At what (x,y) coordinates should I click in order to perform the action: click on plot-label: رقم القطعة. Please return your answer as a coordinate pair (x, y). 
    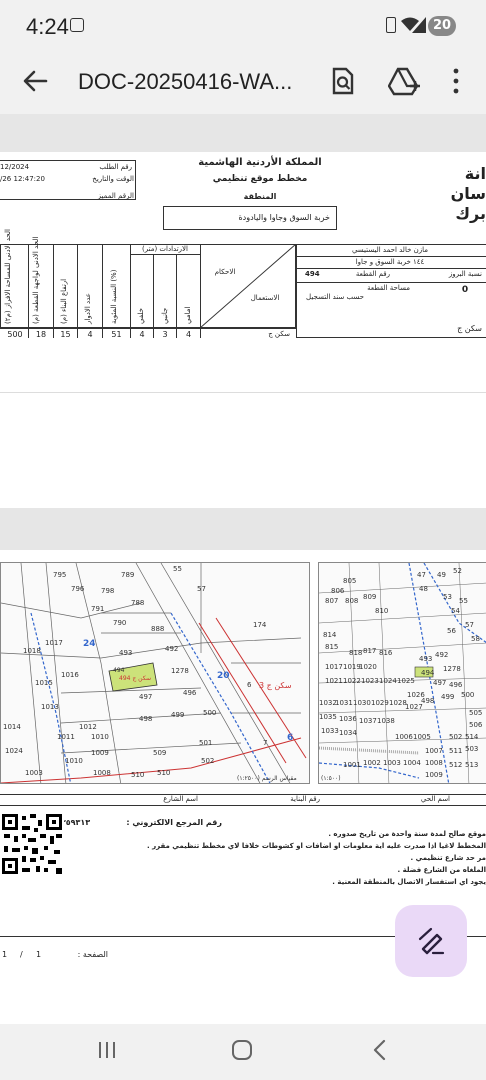
    Looking at the image, I should click on (372, 274).